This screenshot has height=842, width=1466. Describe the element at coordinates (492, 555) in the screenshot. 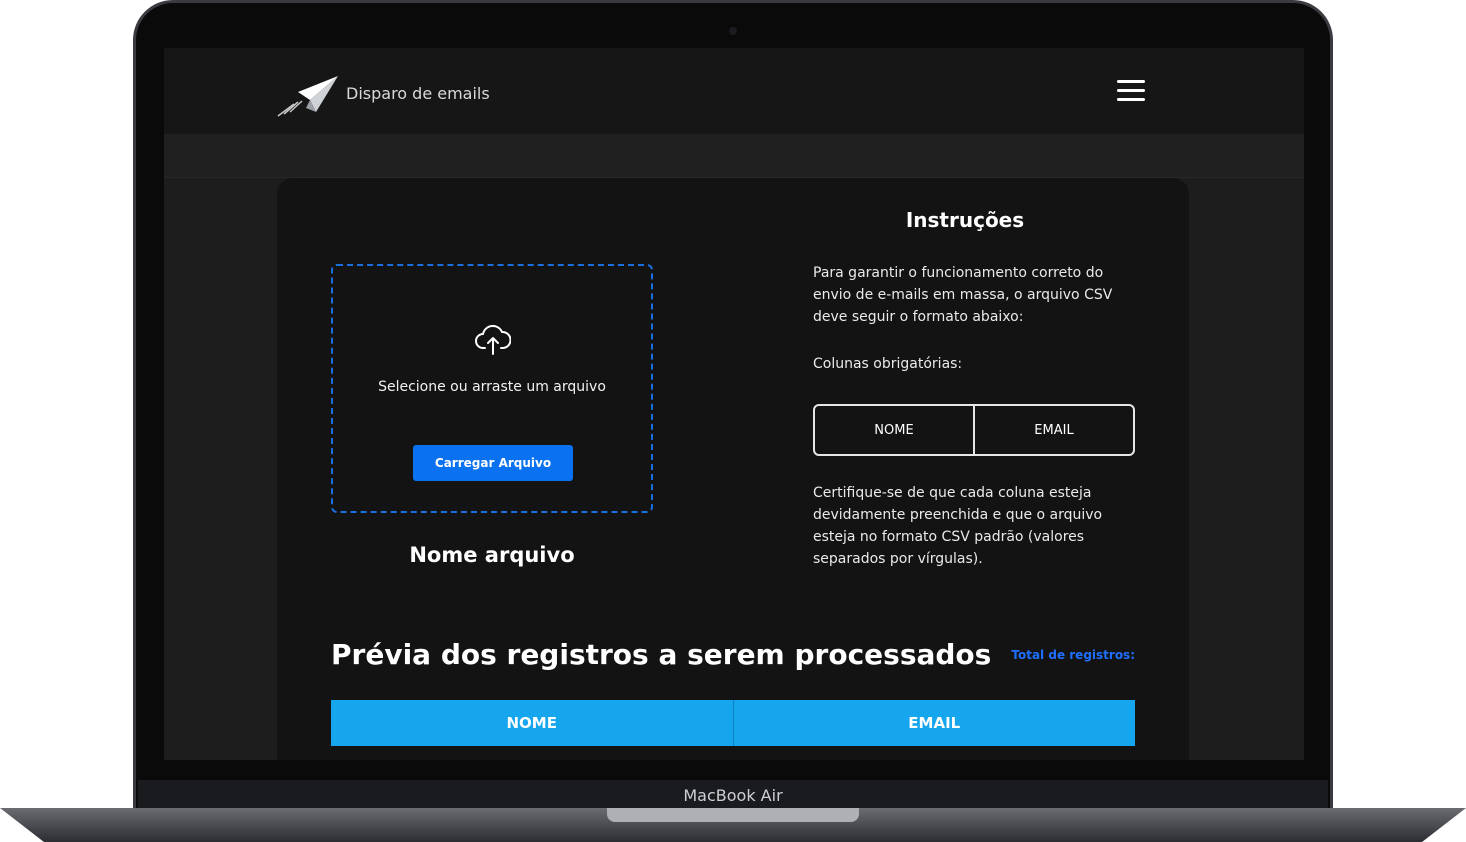

I see `file-name-label: Nome arquivo` at that location.